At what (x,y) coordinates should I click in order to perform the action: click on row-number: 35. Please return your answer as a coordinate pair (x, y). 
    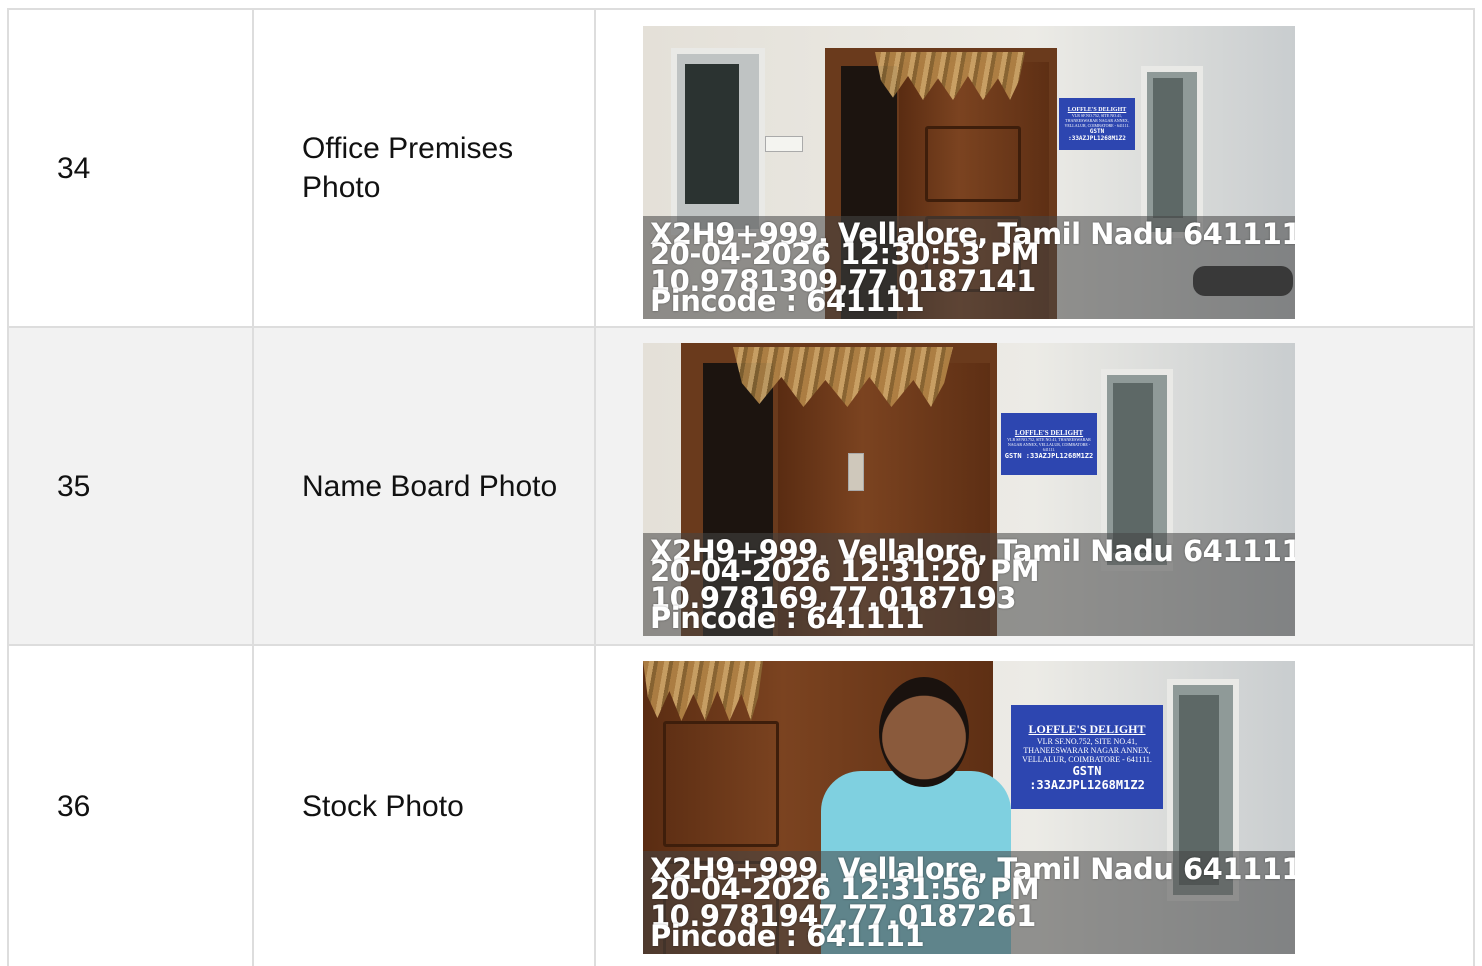
    Looking at the image, I should click on (74, 486).